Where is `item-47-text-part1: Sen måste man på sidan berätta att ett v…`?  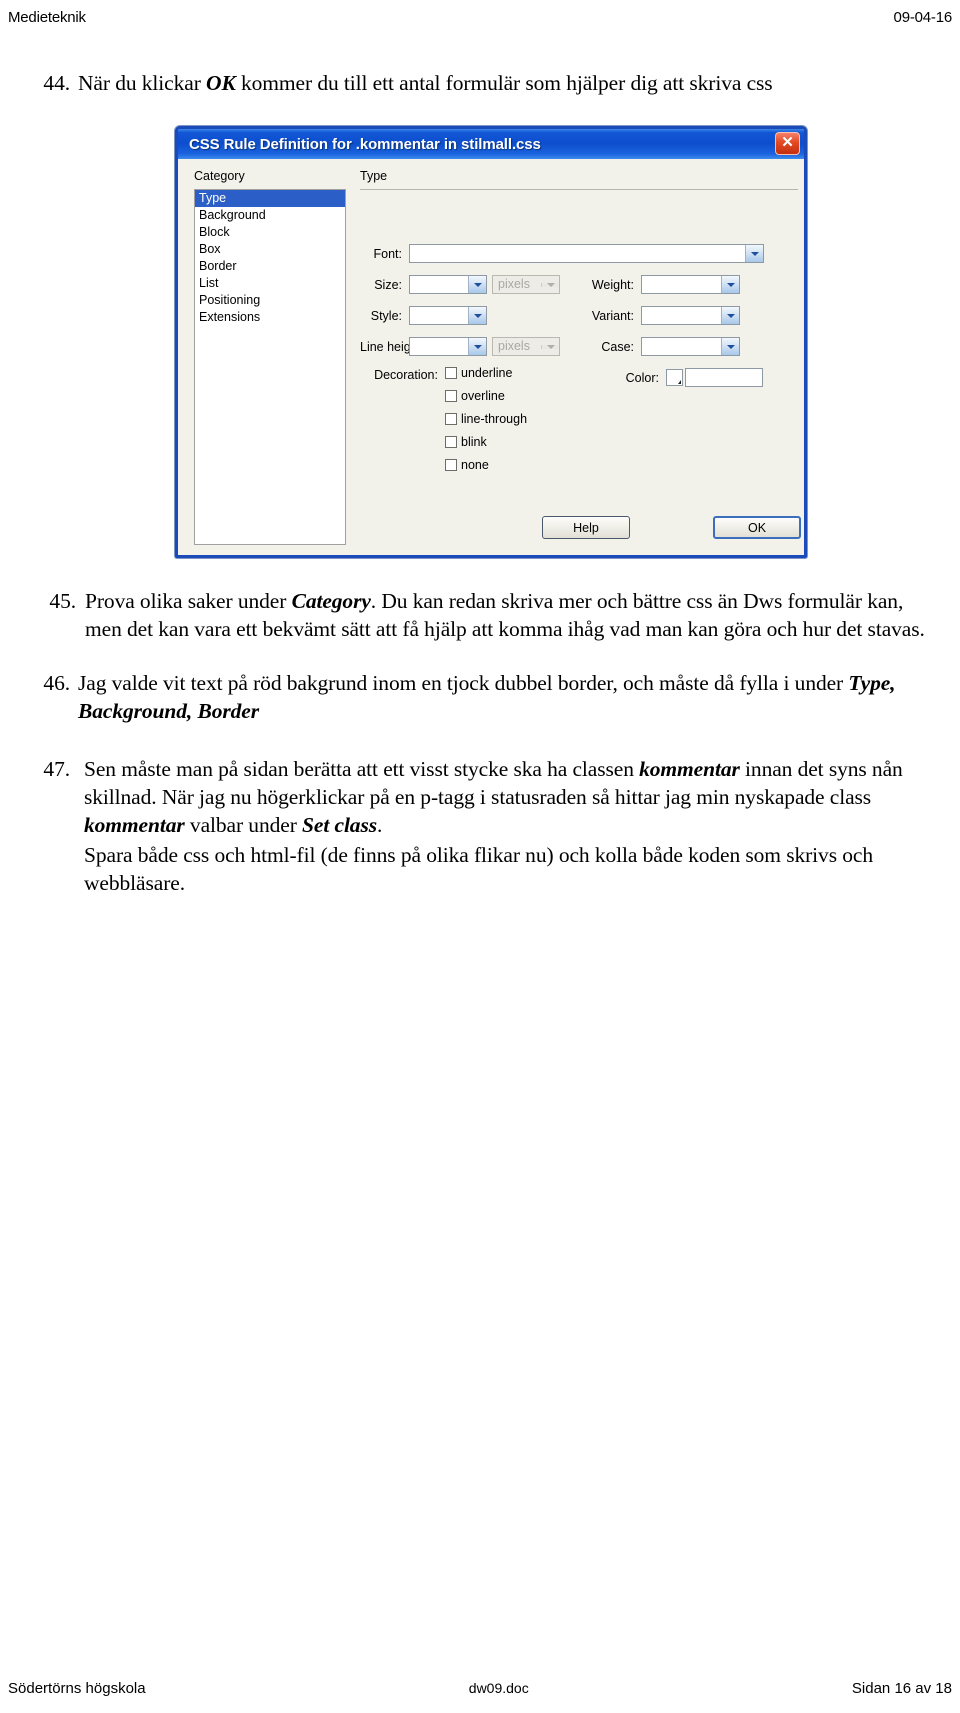
item-47-text-part1: Sen måste man på sidan berätta att ett v… is located at coordinates (362, 768).